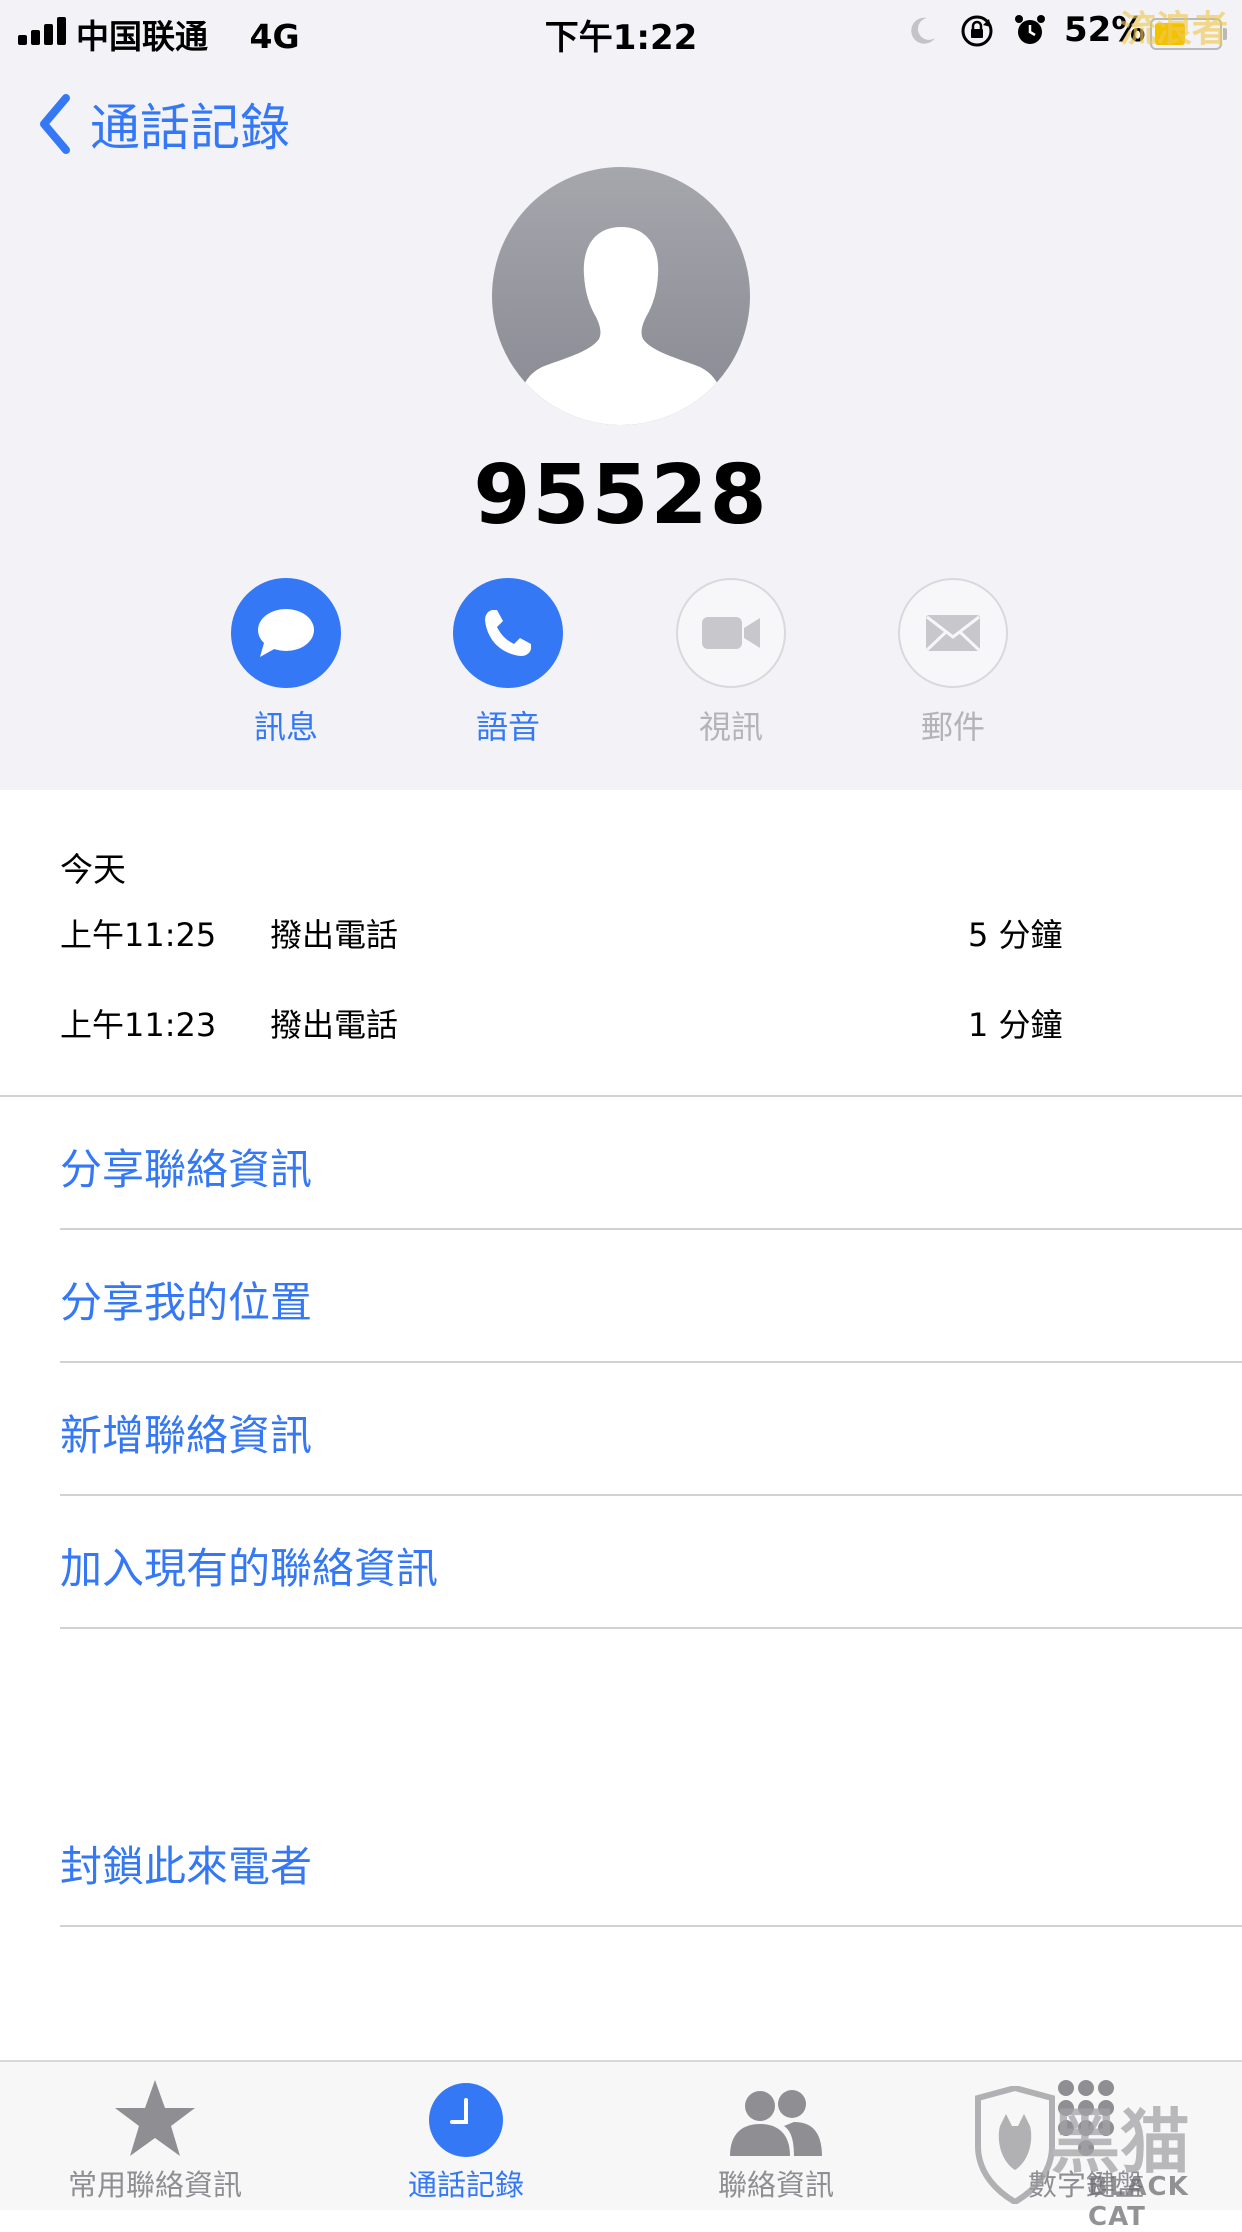 This screenshot has width=1242, height=2232. Describe the element at coordinates (186, 1863) in the screenshot. I see `block-caller-button: 封鎖此來電者` at that location.